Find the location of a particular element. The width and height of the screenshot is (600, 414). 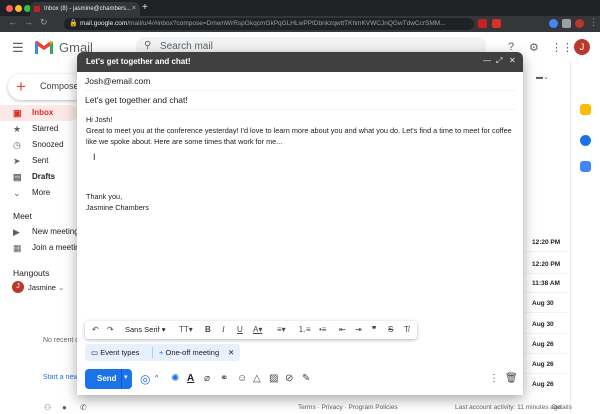

one-off-meeting-chip: + One-off meeting is located at coordinates (189, 352).